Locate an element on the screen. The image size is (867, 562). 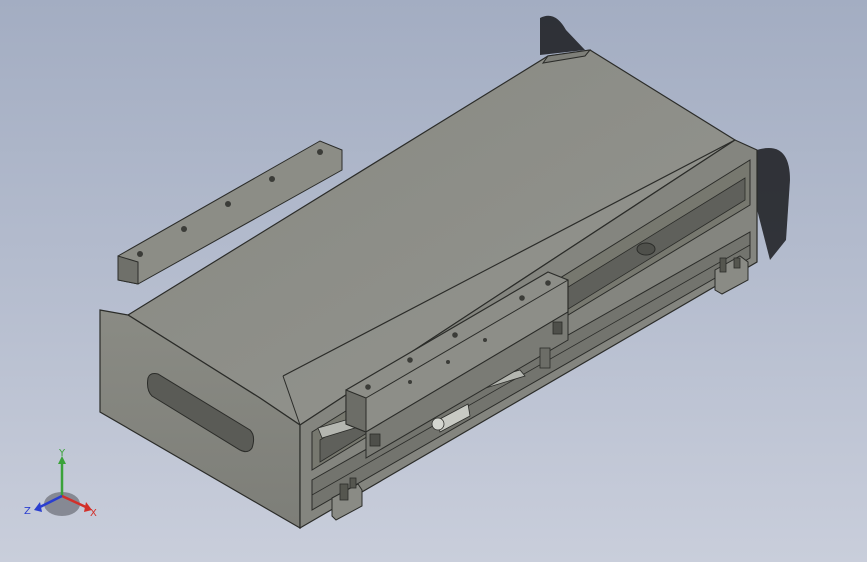
limit-sensor-right is located at coordinates (731, 275).